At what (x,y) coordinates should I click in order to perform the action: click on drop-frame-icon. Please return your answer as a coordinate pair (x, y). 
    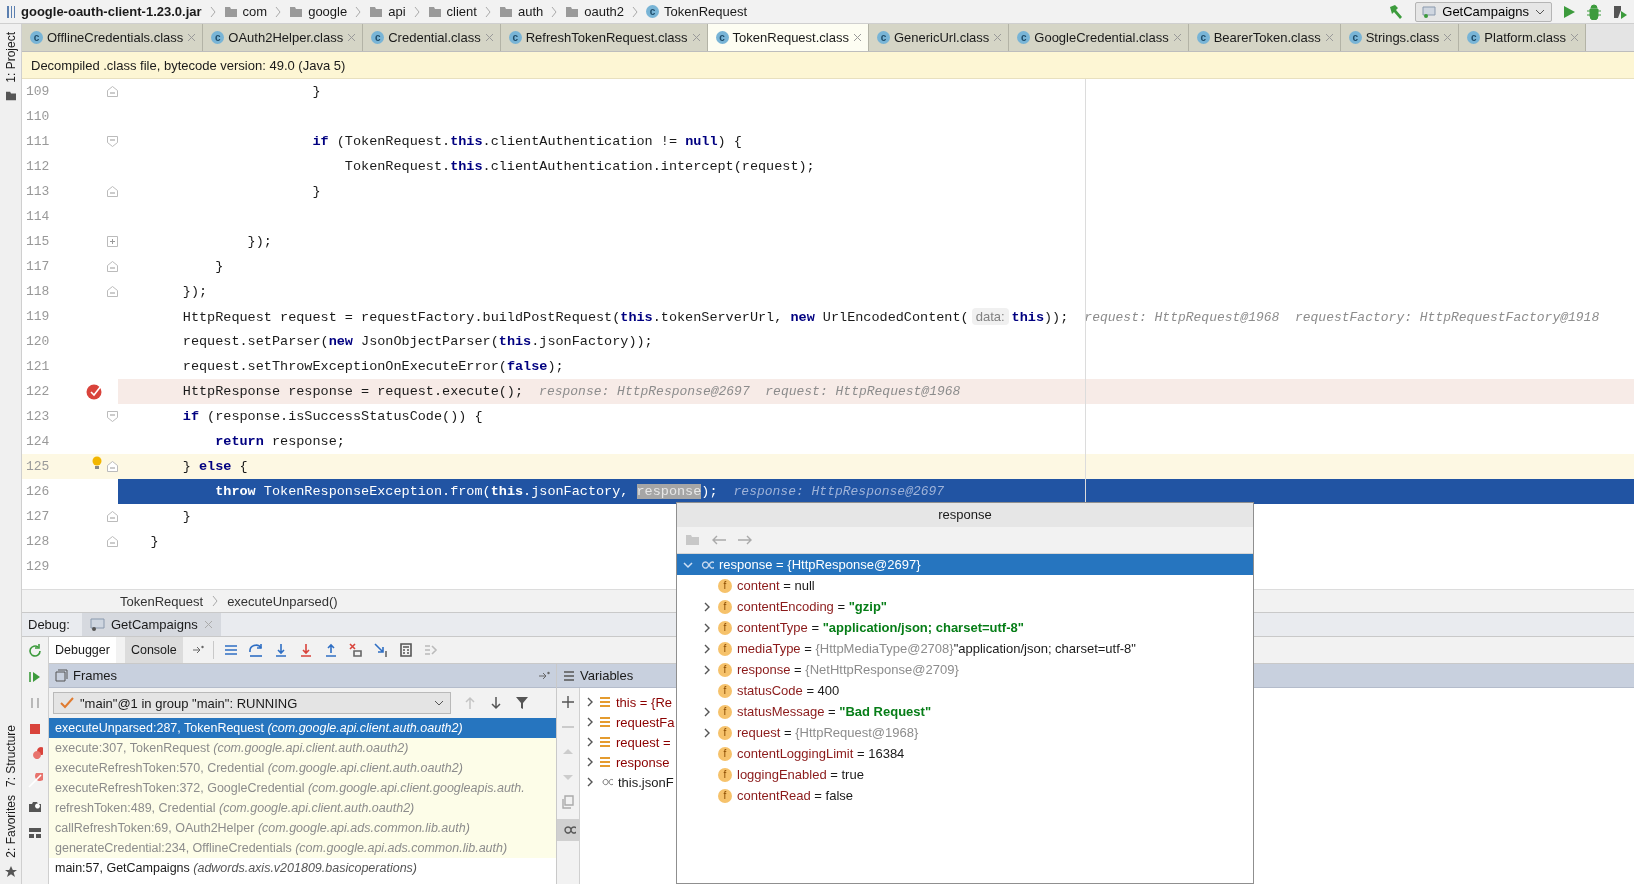
    Looking at the image, I should click on (355, 650).